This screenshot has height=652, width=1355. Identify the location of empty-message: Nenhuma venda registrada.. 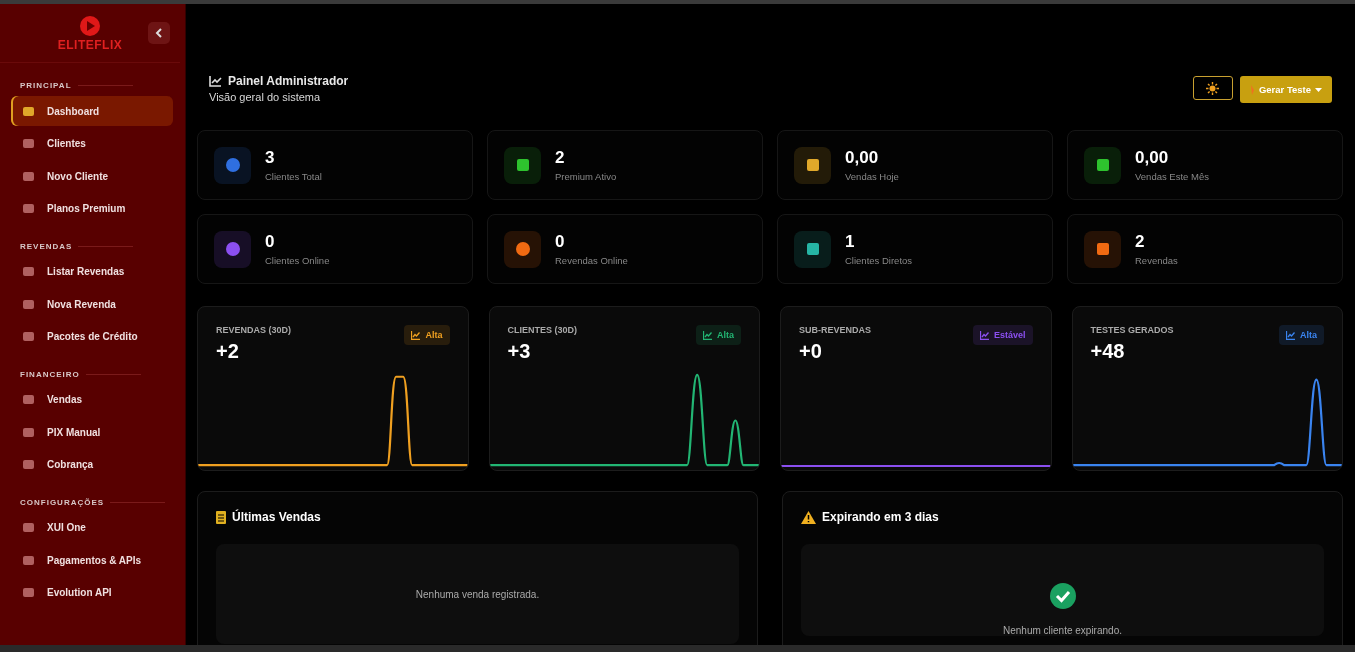
(477, 594).